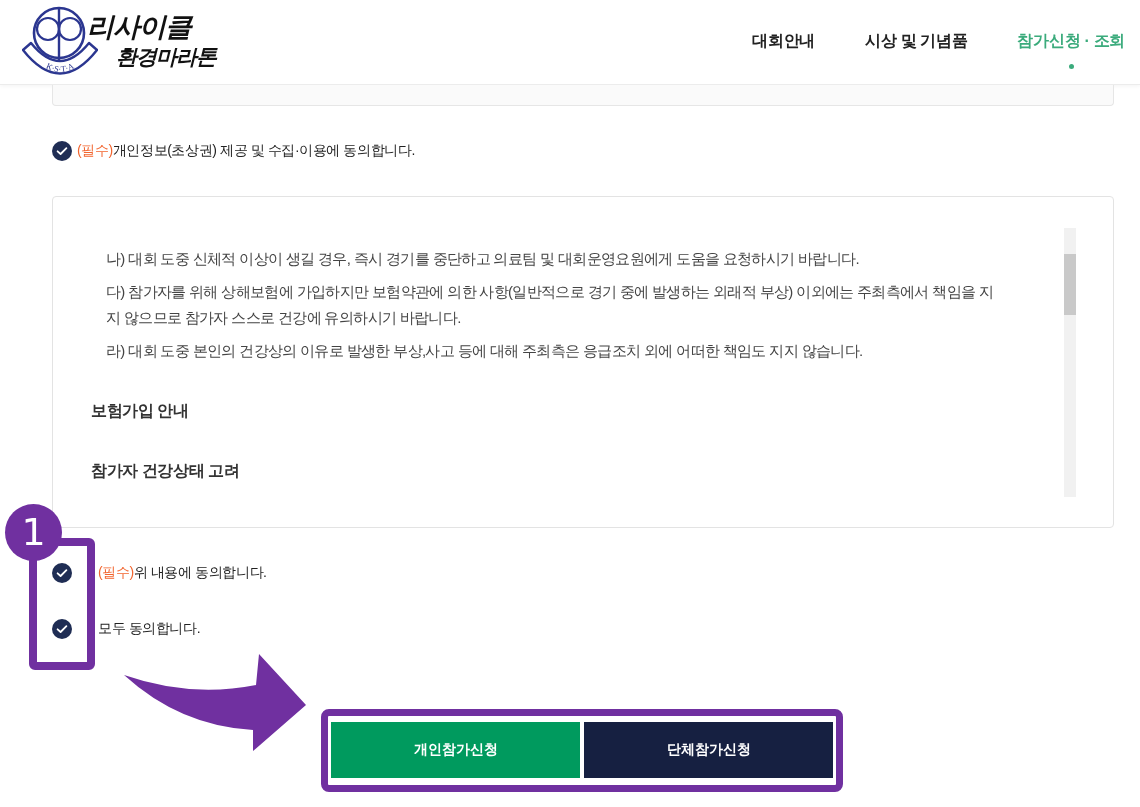  I want to click on terms-paragraph: 라) 대회 도중 본인의 건강상의 이유로 발생한 부상,사고 등에 대해 주최측은 응급조치 외에 어떠한 책임도 지지 않습니다., so click(485, 351).